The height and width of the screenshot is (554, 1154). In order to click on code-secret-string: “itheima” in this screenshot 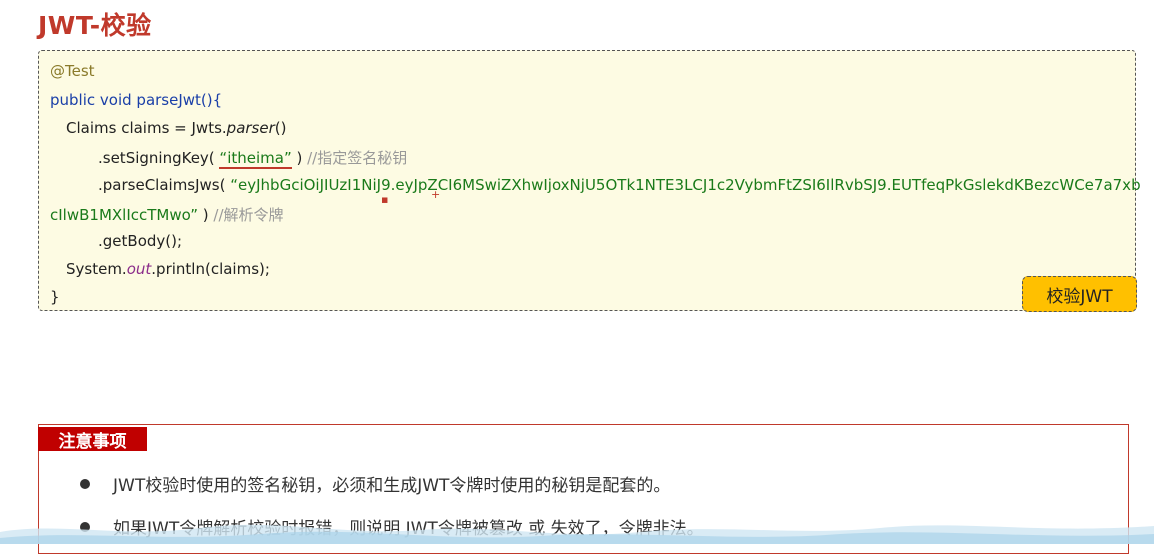, I will do `click(255, 159)`.